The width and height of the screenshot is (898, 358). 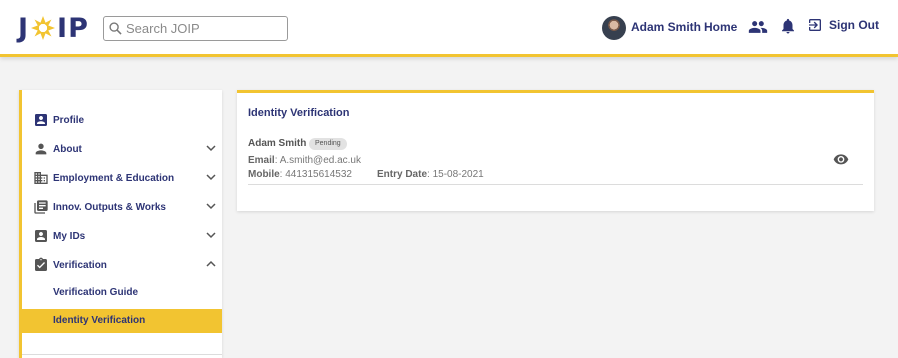 What do you see at coordinates (41, 178) in the screenshot?
I see `building-icon` at bounding box center [41, 178].